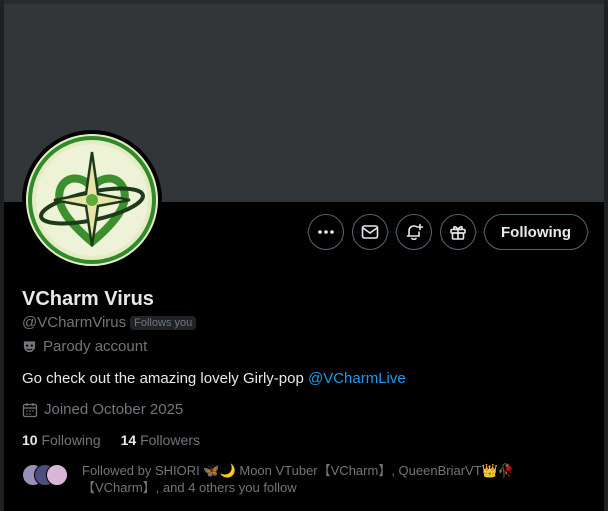  I want to click on joined-date-row: Joined October 2025, so click(102, 409).